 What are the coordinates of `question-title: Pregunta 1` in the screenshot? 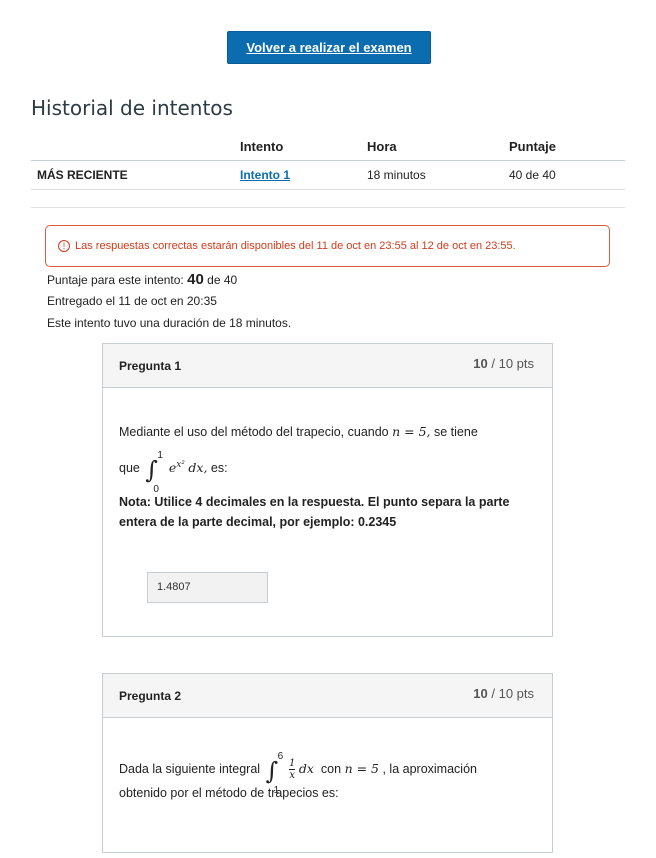 It's located at (150, 366).